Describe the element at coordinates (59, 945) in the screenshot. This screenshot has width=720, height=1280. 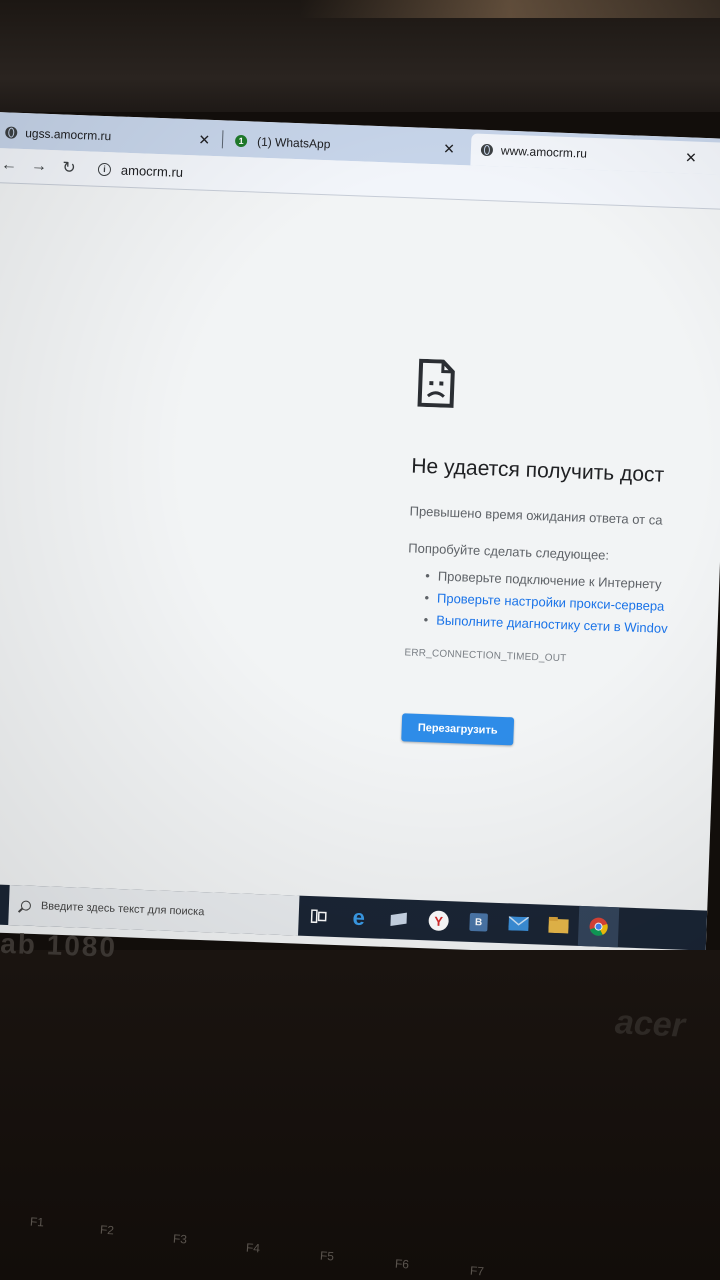
I see `bezel-sticker: ab 1080` at that location.